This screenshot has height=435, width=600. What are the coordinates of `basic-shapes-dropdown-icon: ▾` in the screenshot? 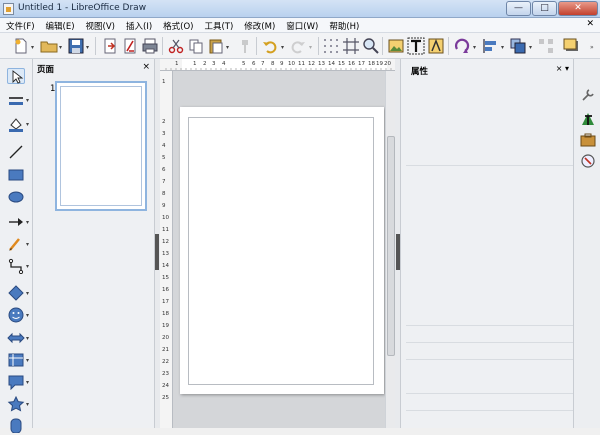 It's located at (27, 293).